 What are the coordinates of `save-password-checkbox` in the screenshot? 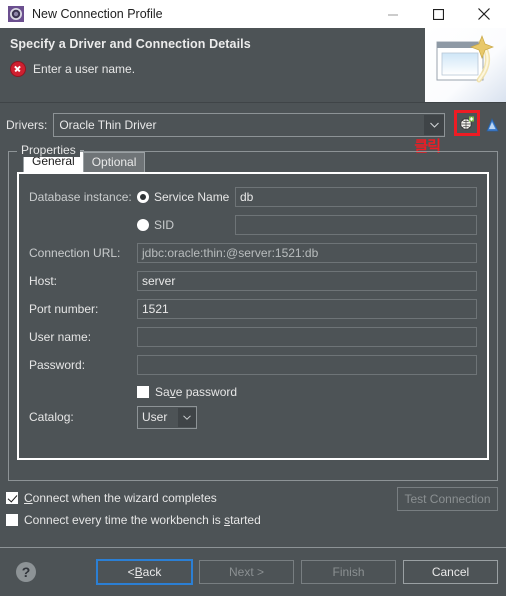 It's located at (143, 392).